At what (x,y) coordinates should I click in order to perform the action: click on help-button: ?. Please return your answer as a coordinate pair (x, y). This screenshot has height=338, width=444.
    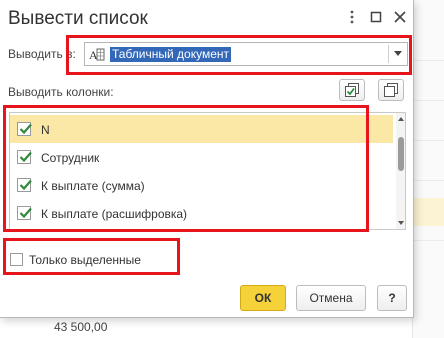
    Looking at the image, I should click on (392, 298).